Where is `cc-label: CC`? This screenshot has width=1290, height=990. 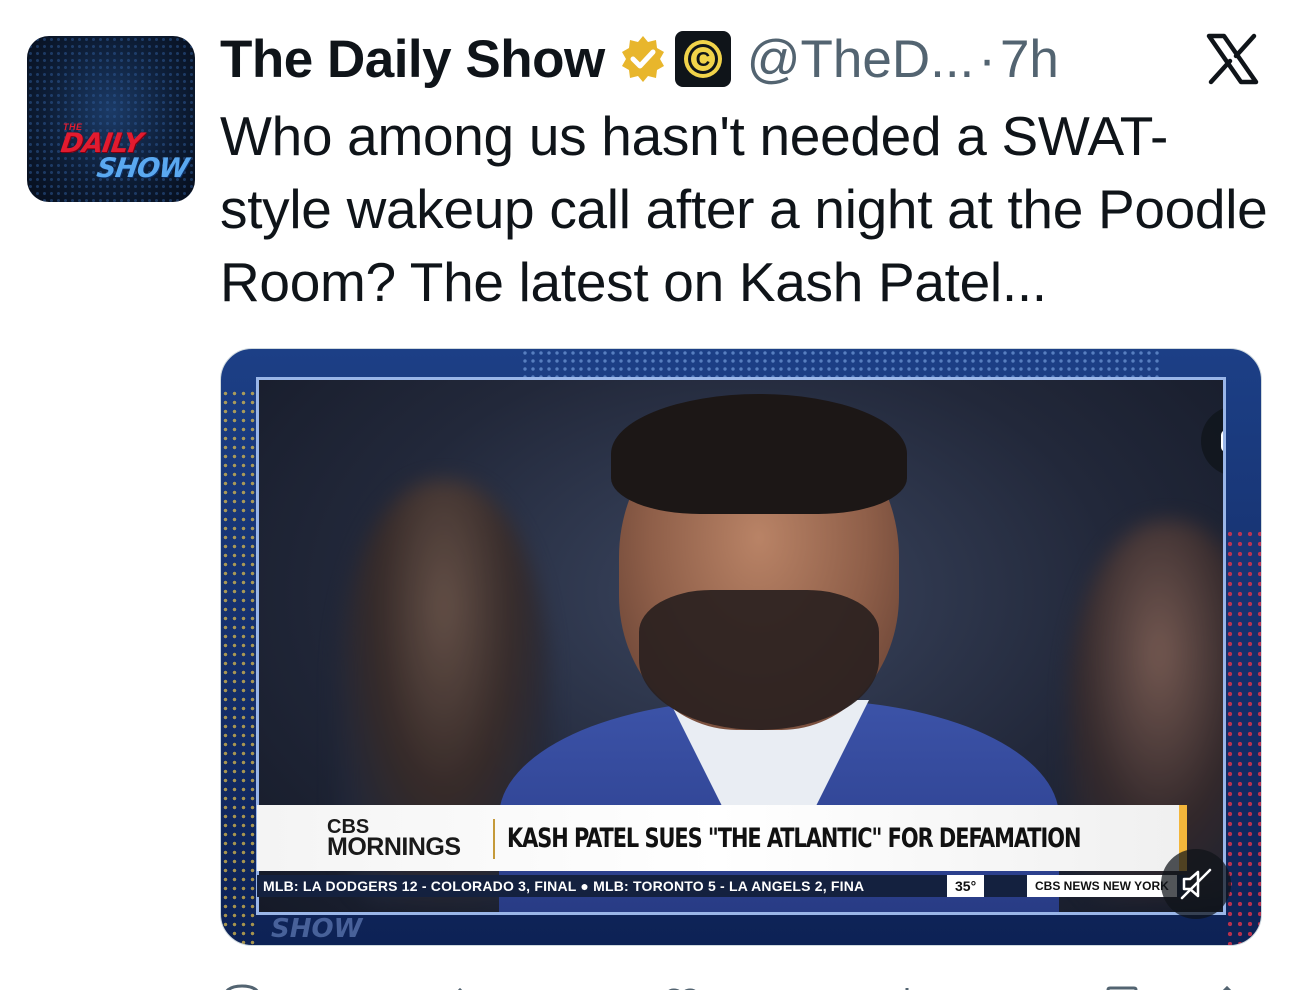
cc-label: CC is located at coordinates (1221, 441).